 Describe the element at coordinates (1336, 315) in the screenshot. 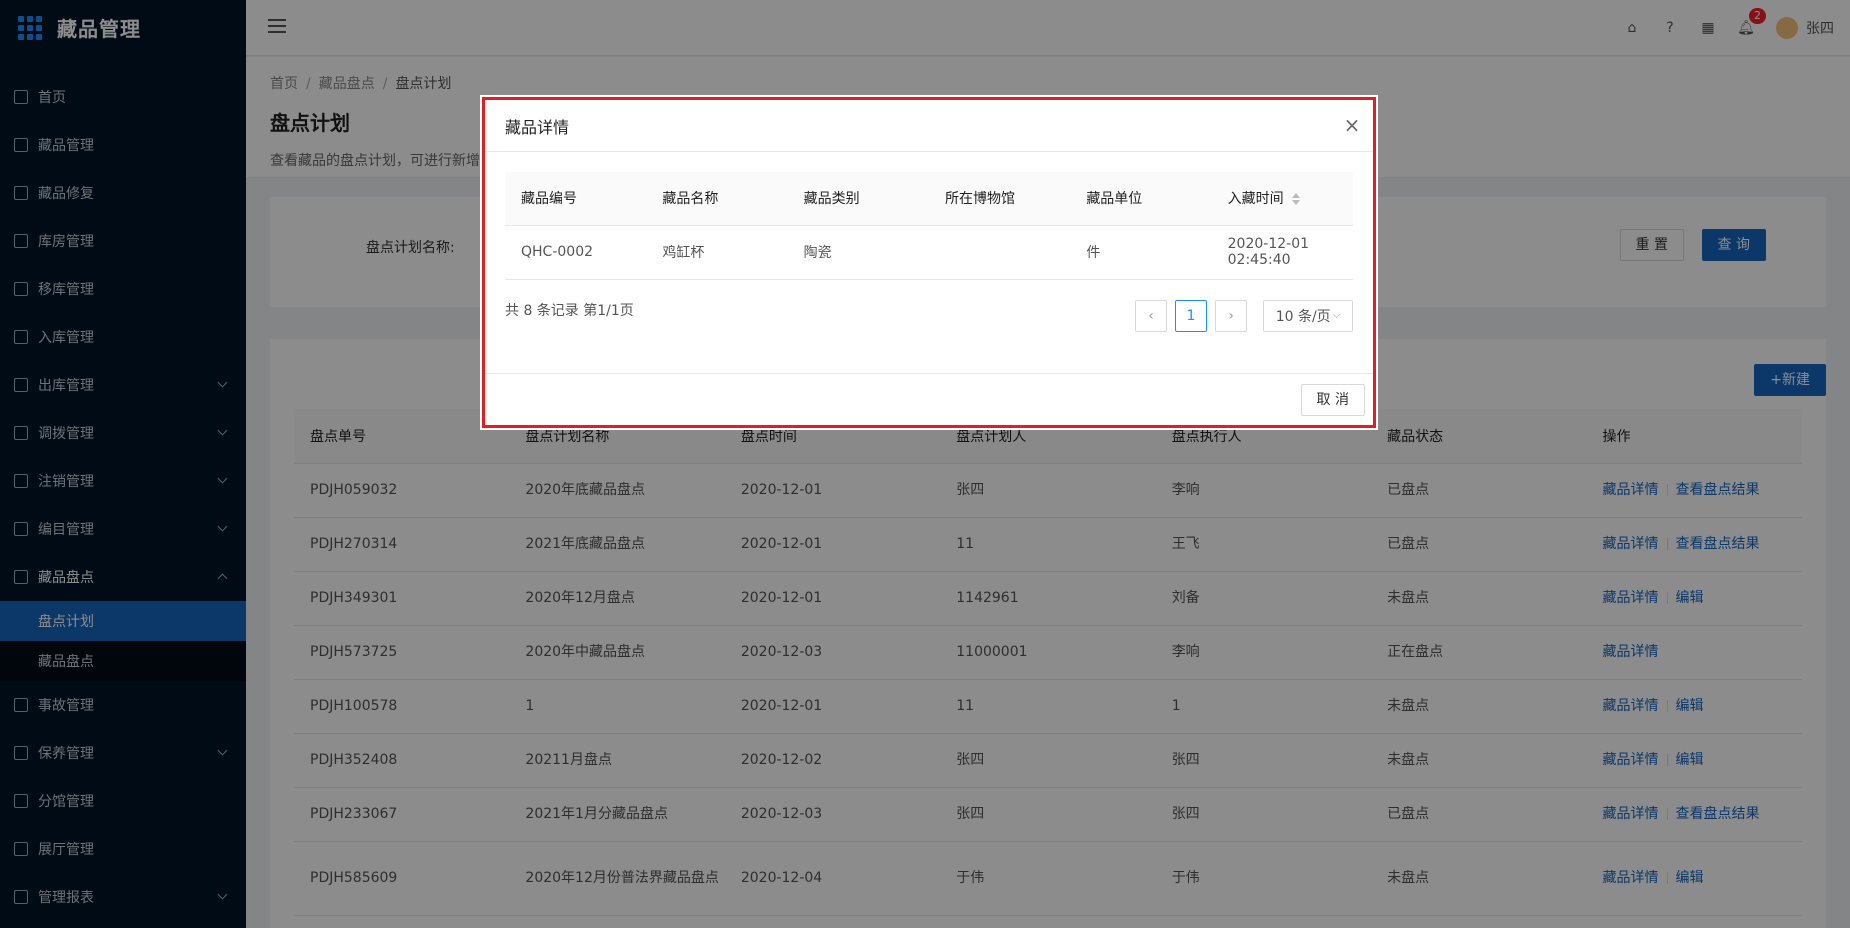

I see `chevron-down-icon: ⌵` at that location.